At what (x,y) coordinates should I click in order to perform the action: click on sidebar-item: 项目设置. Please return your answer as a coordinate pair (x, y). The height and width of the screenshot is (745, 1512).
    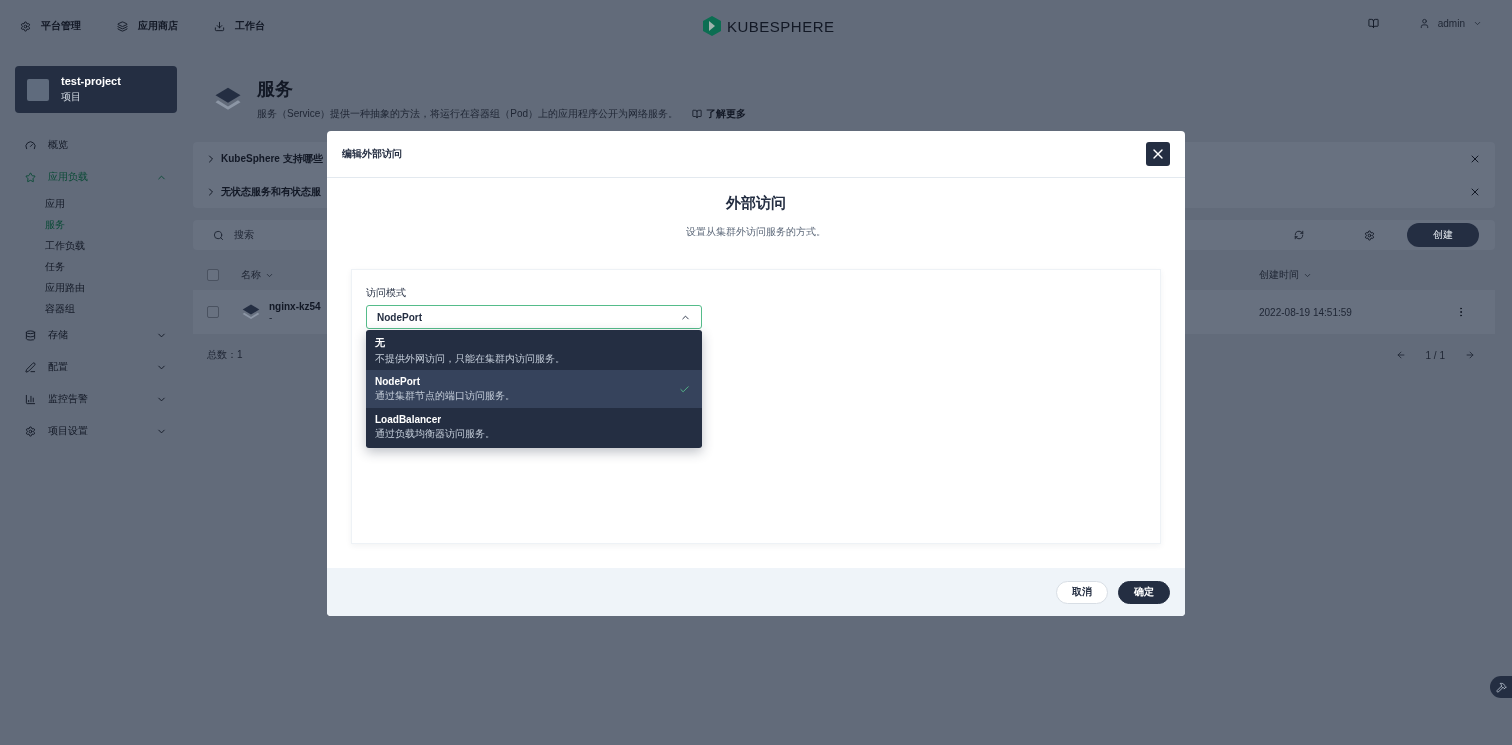
    Looking at the image, I should click on (96, 431).